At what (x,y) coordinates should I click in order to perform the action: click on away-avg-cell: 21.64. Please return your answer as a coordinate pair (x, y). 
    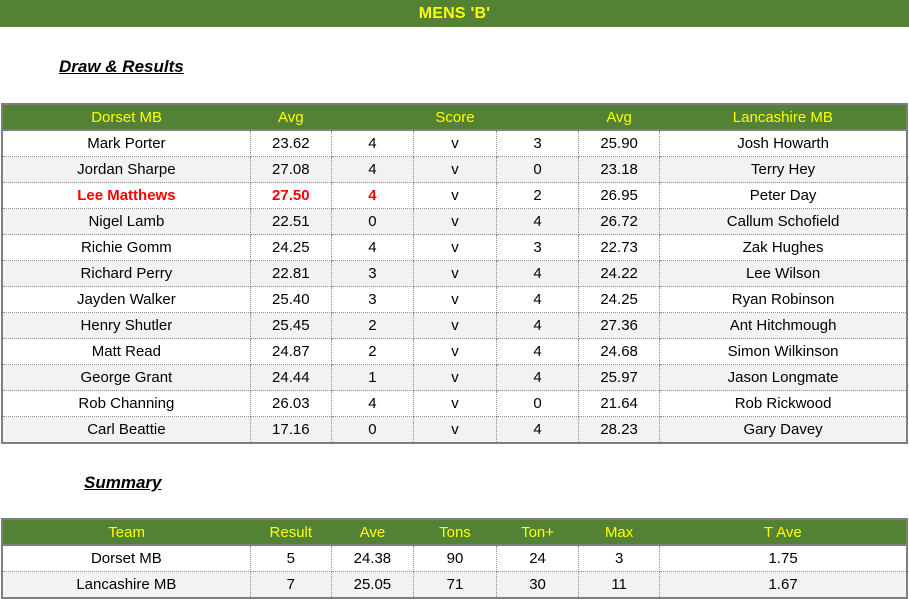
    Looking at the image, I should click on (619, 403).